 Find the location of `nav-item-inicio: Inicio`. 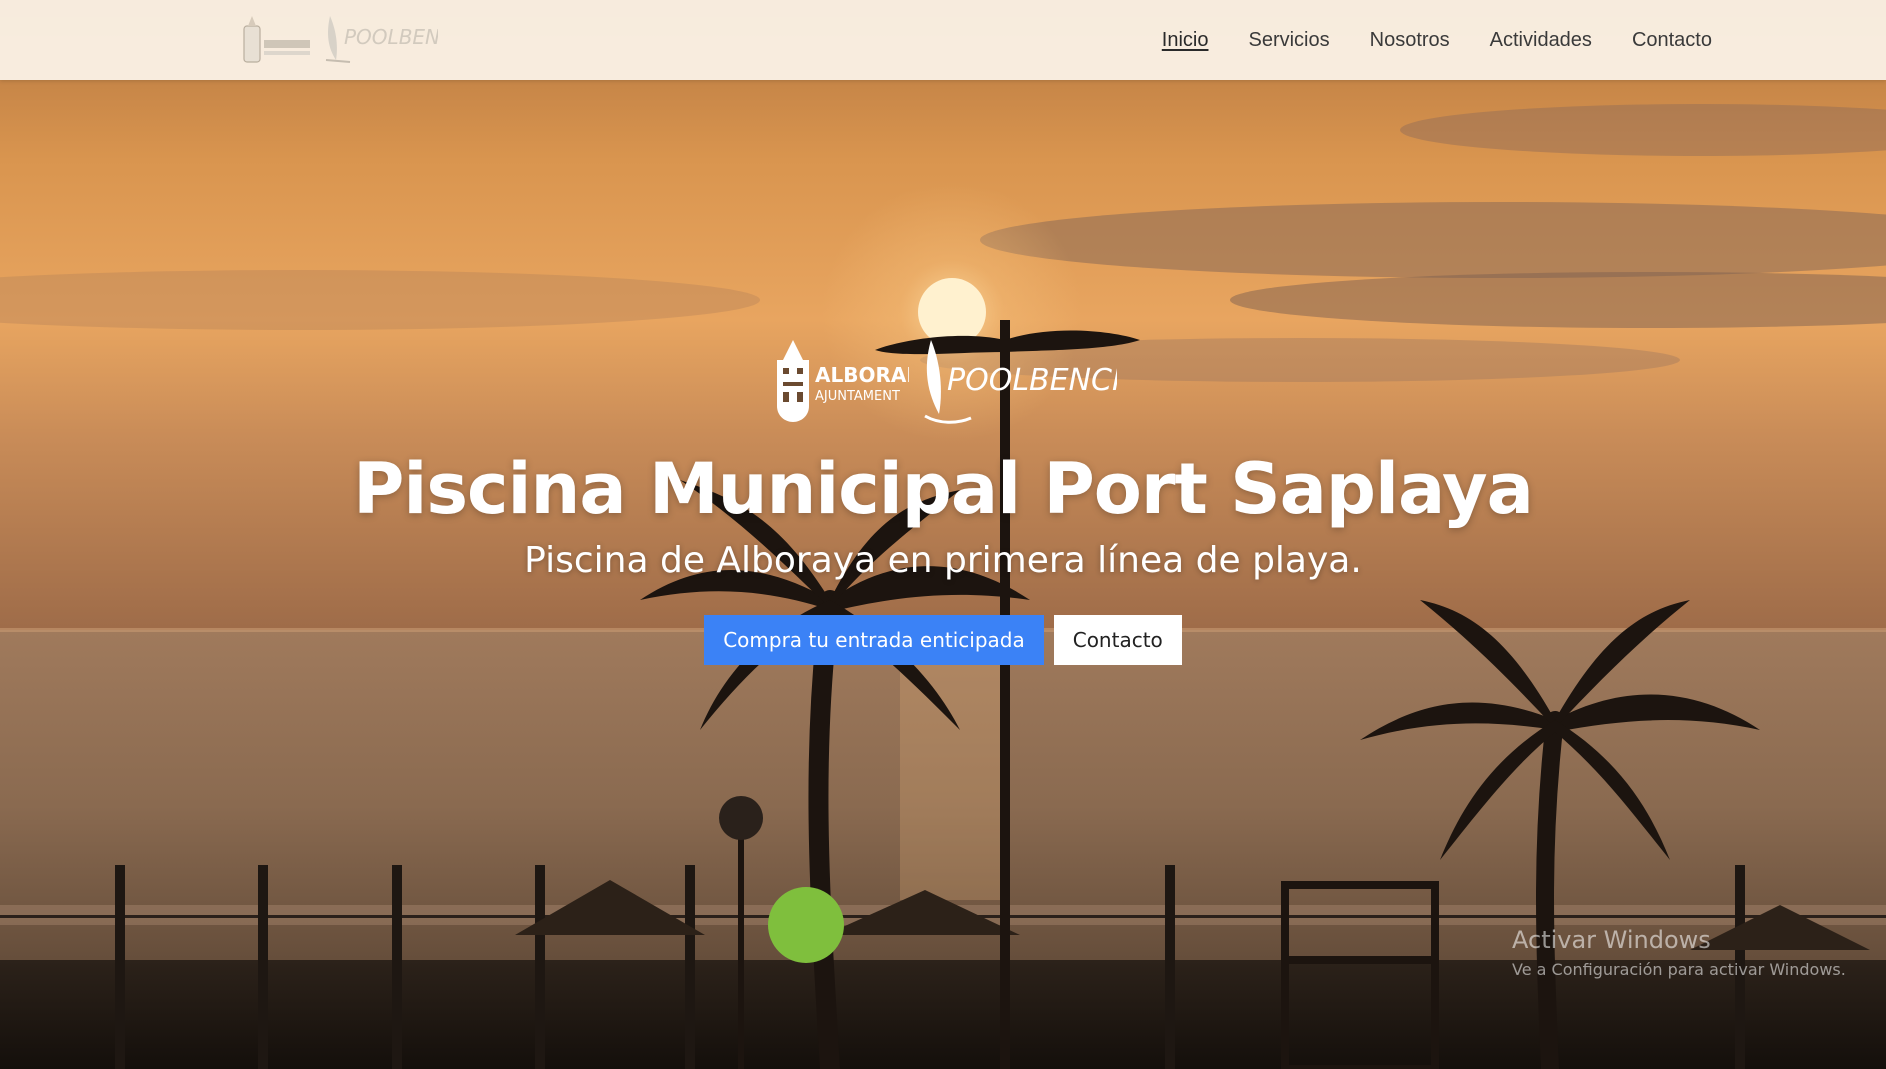

nav-item-inicio: Inicio is located at coordinates (1185, 40).